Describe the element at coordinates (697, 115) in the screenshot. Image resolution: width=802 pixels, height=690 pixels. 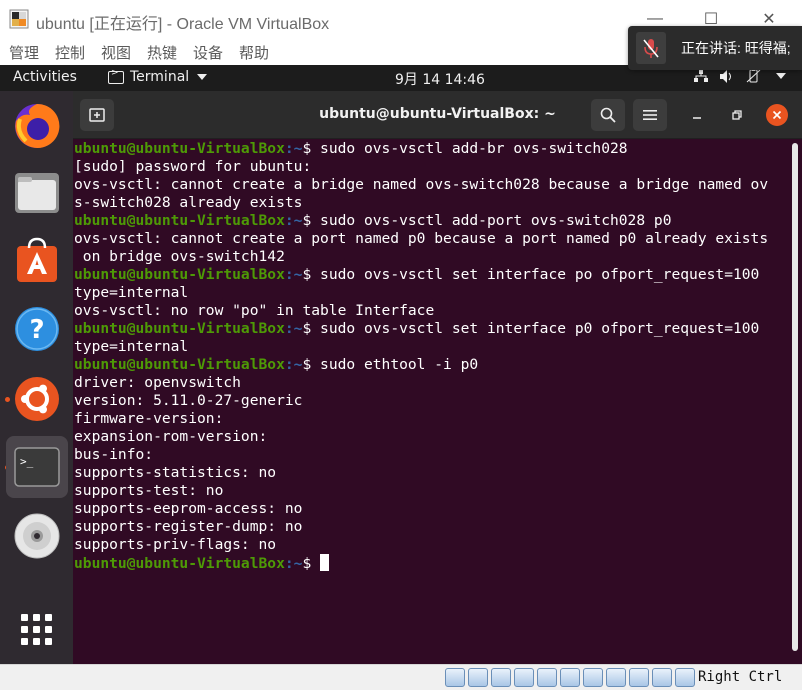
I see `terminal-minimize-button` at that location.